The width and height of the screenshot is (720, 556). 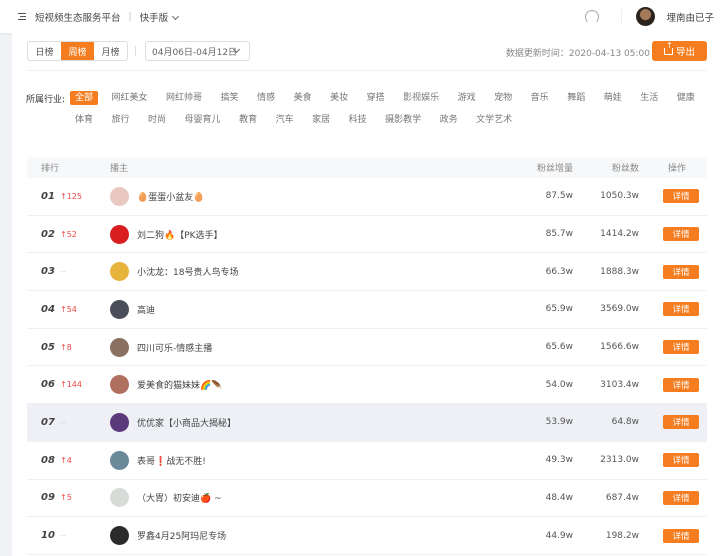 What do you see at coordinates (376, 98) in the screenshot?
I see `industry-option: 穿搭` at bounding box center [376, 98].